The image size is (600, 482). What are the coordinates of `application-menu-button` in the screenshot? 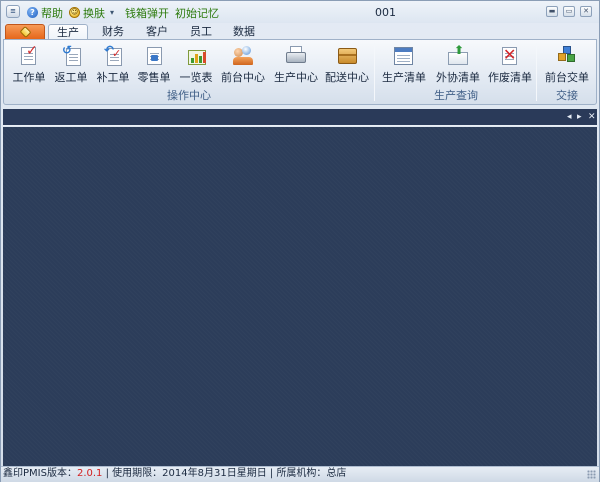 It's located at (25, 32).